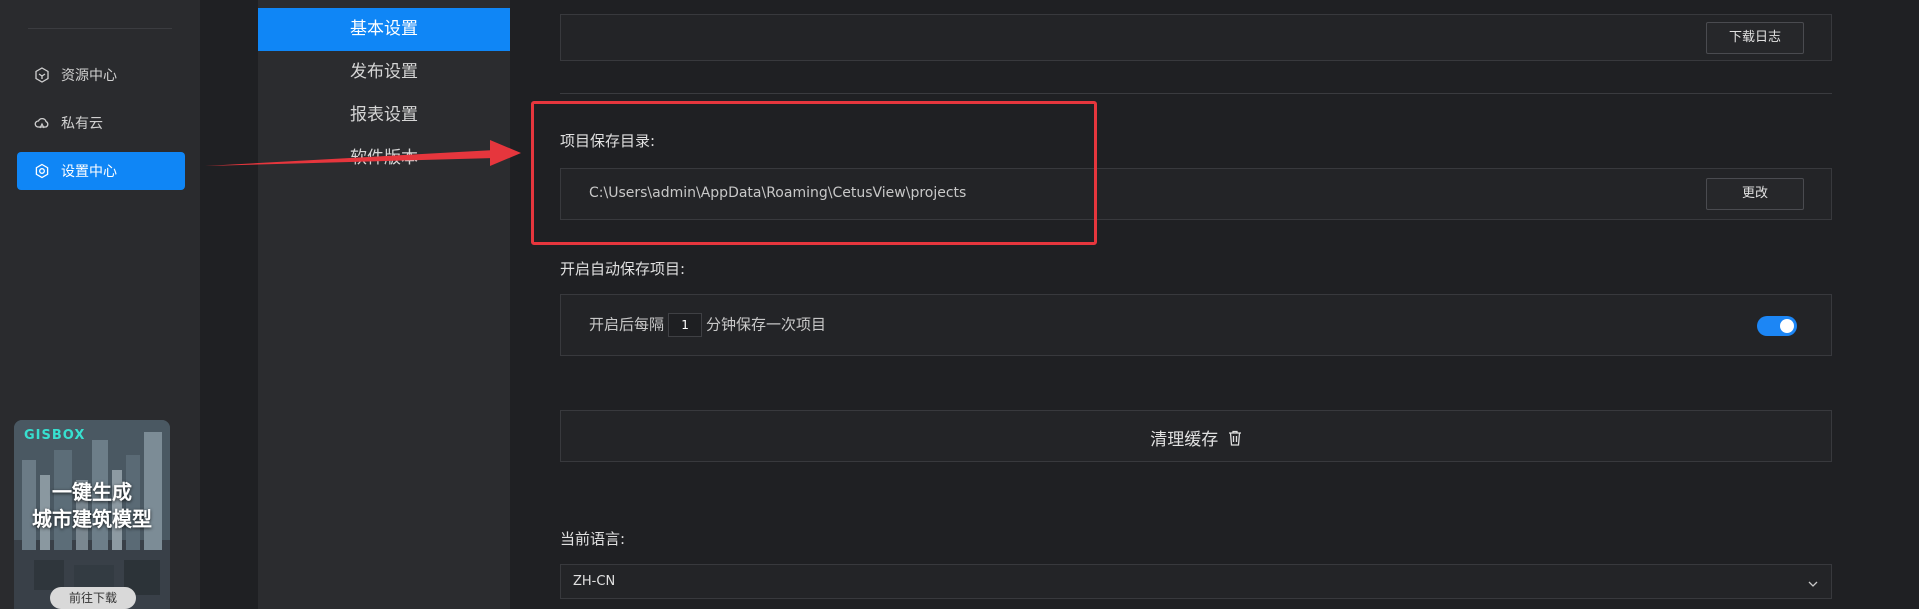  What do you see at coordinates (55, 435) in the screenshot?
I see `promo-brand: GISBOX` at bounding box center [55, 435].